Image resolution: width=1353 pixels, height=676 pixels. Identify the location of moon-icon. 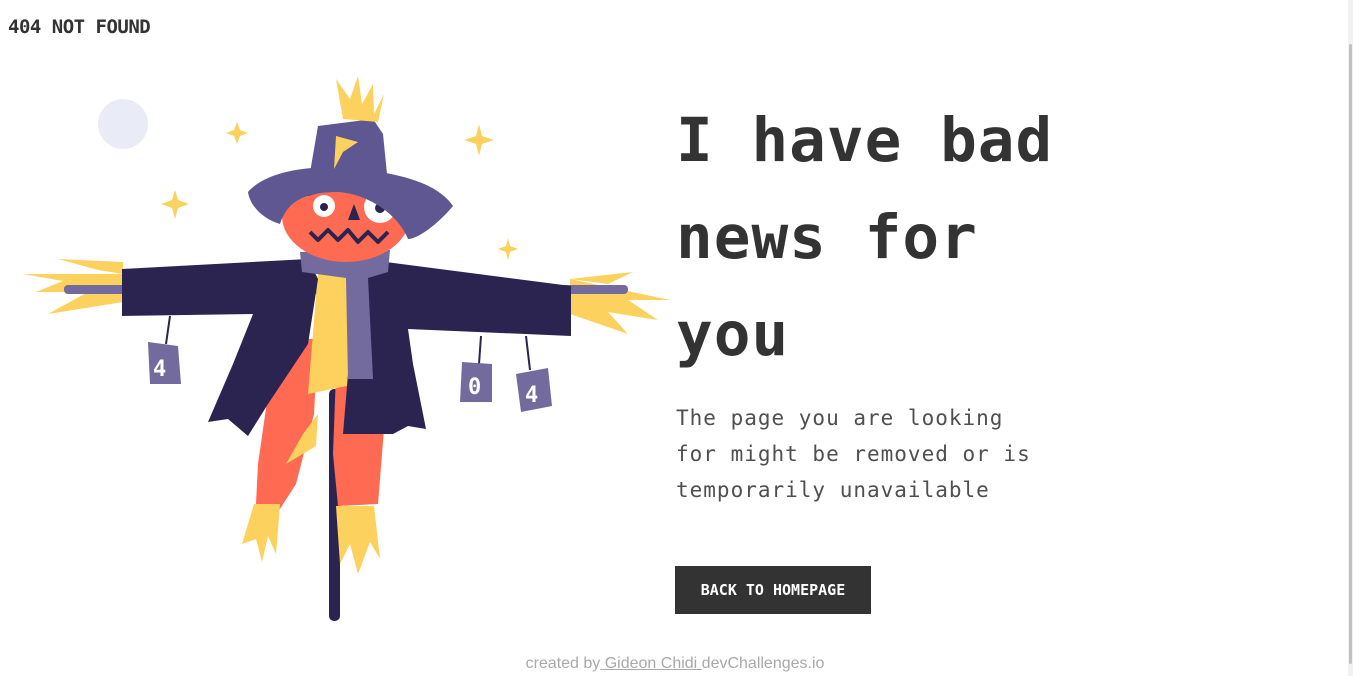
(123, 124).